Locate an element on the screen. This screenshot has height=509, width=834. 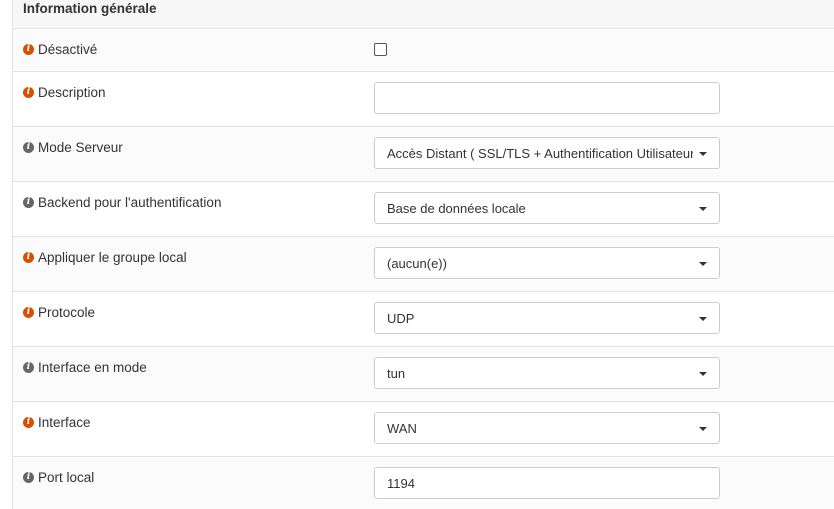
section-title: Information générale is located at coordinates (90, 8).